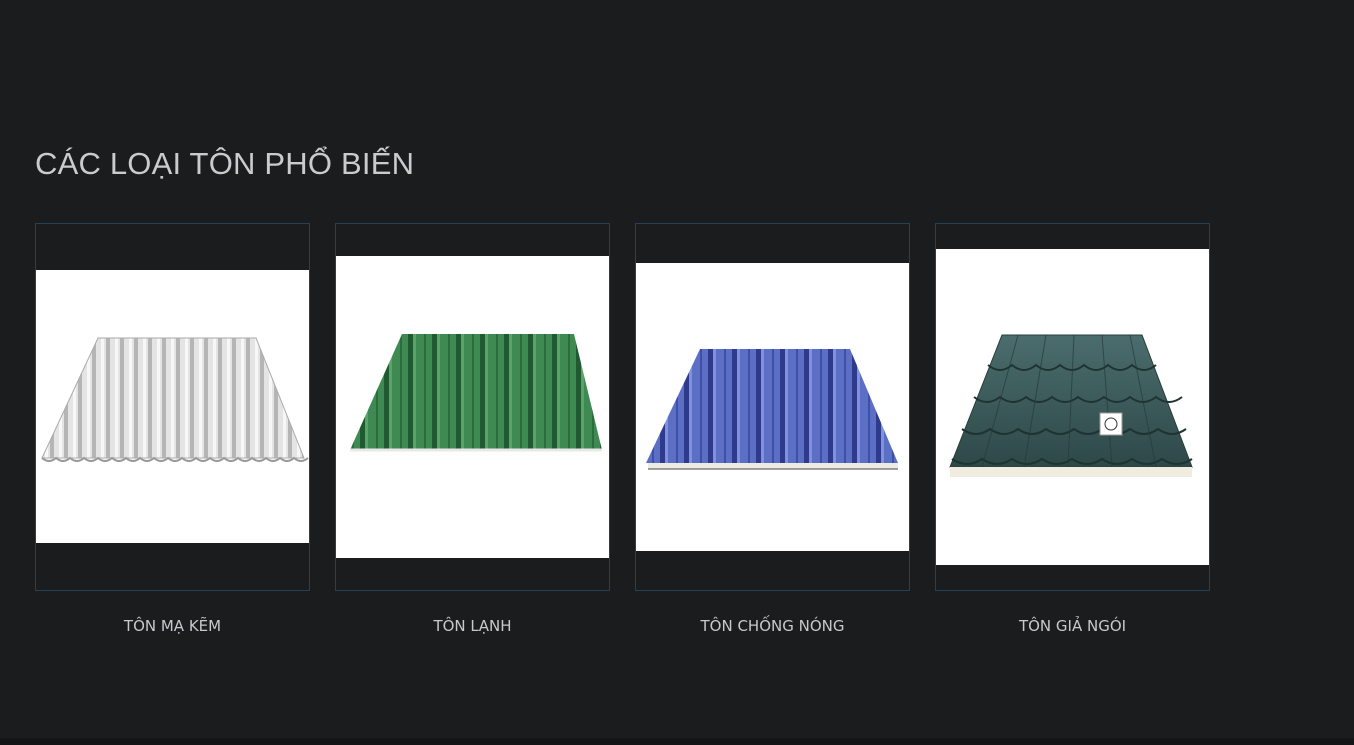 The width and height of the screenshot is (1354, 745). I want to click on section-title: CÁC LOẠI TÔN PHỔ BIẾN, so click(225, 163).